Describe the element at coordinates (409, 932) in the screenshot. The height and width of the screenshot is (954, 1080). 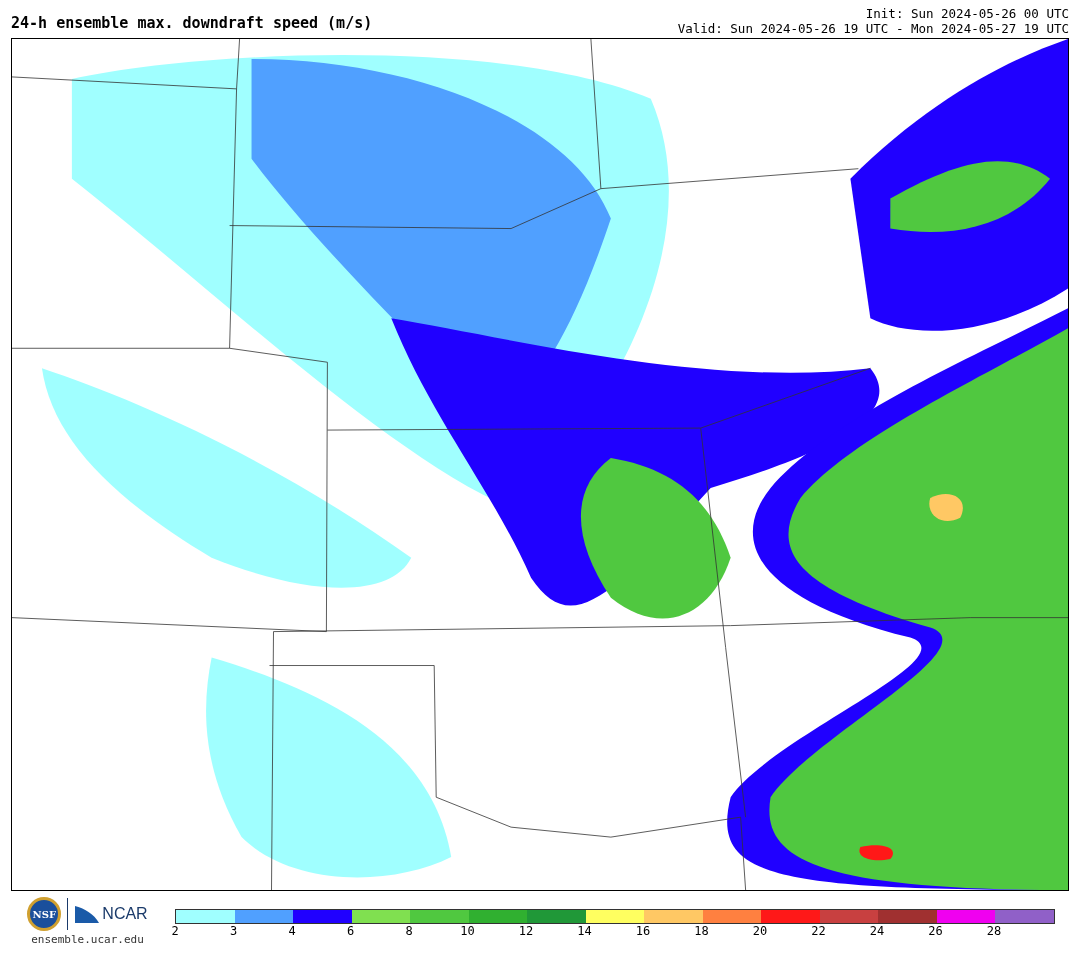
I see `scale-label: 8` at that location.